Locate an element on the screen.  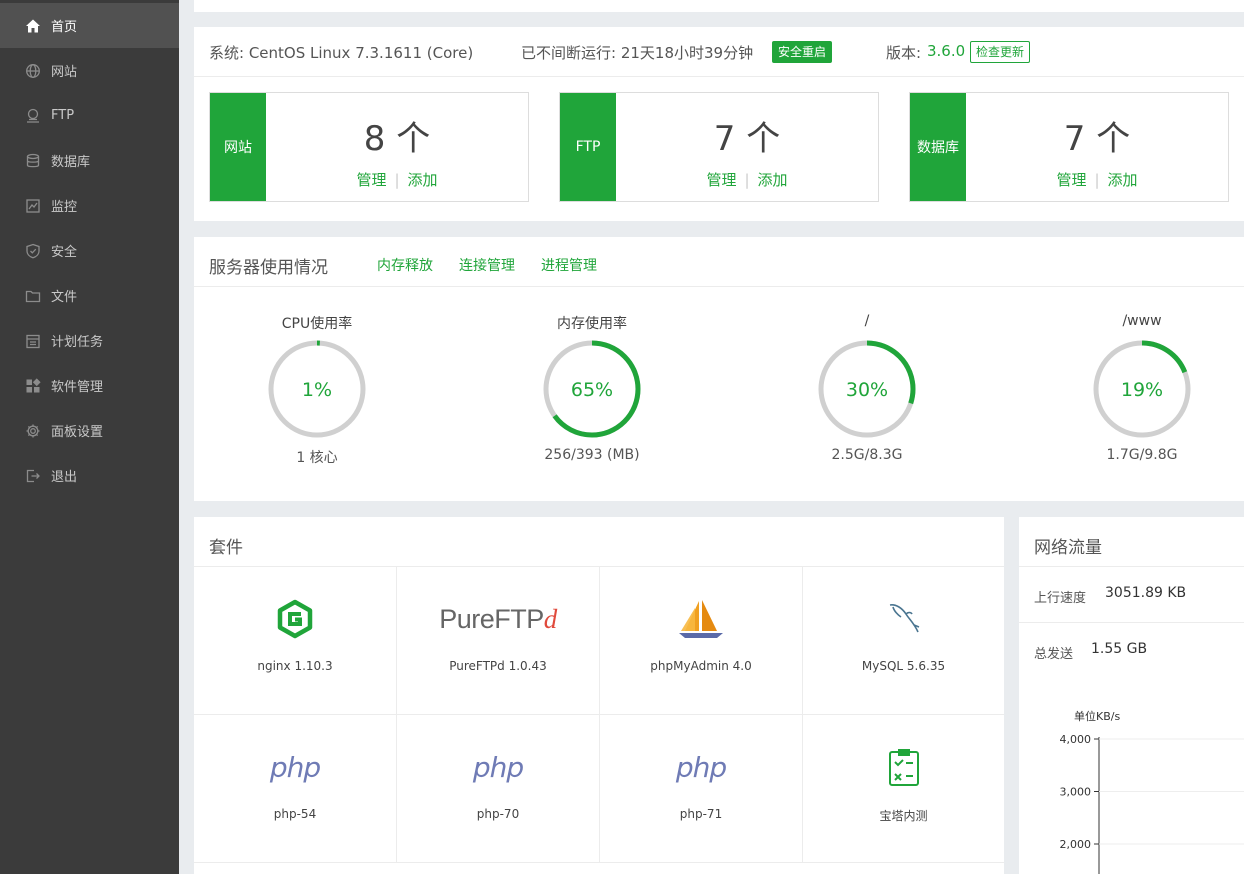
calendar-icon is located at coordinates (33, 341).